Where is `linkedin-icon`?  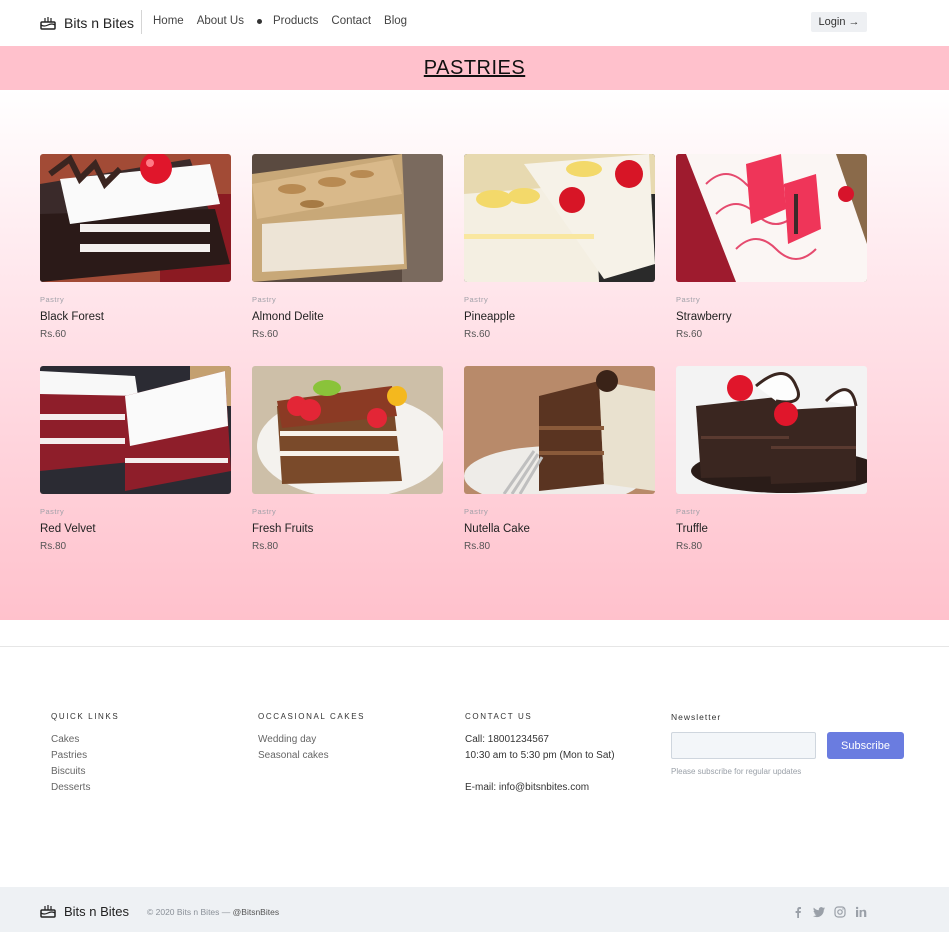 linkedin-icon is located at coordinates (861, 912).